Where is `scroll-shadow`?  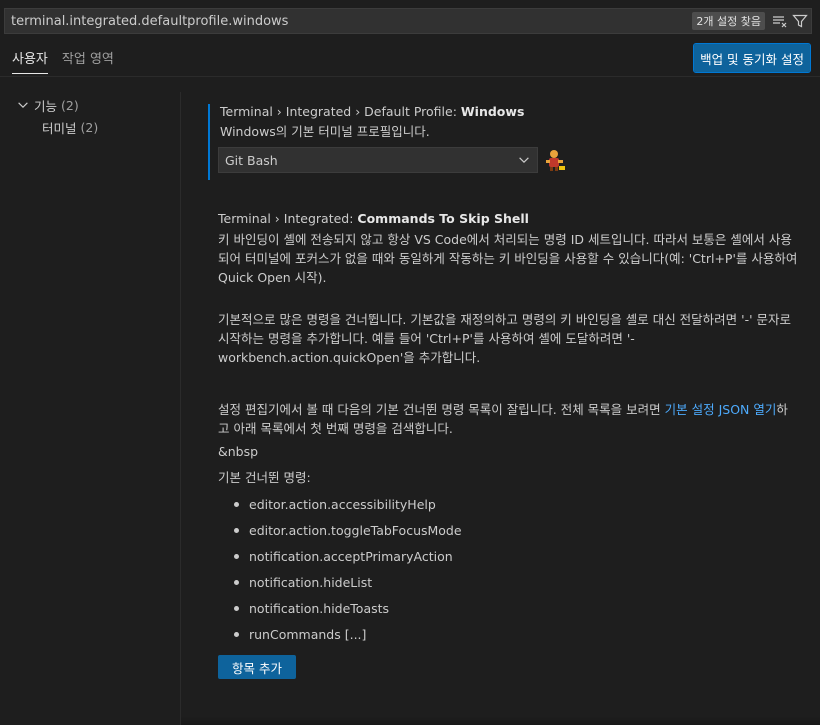 scroll-shadow is located at coordinates (500, 720).